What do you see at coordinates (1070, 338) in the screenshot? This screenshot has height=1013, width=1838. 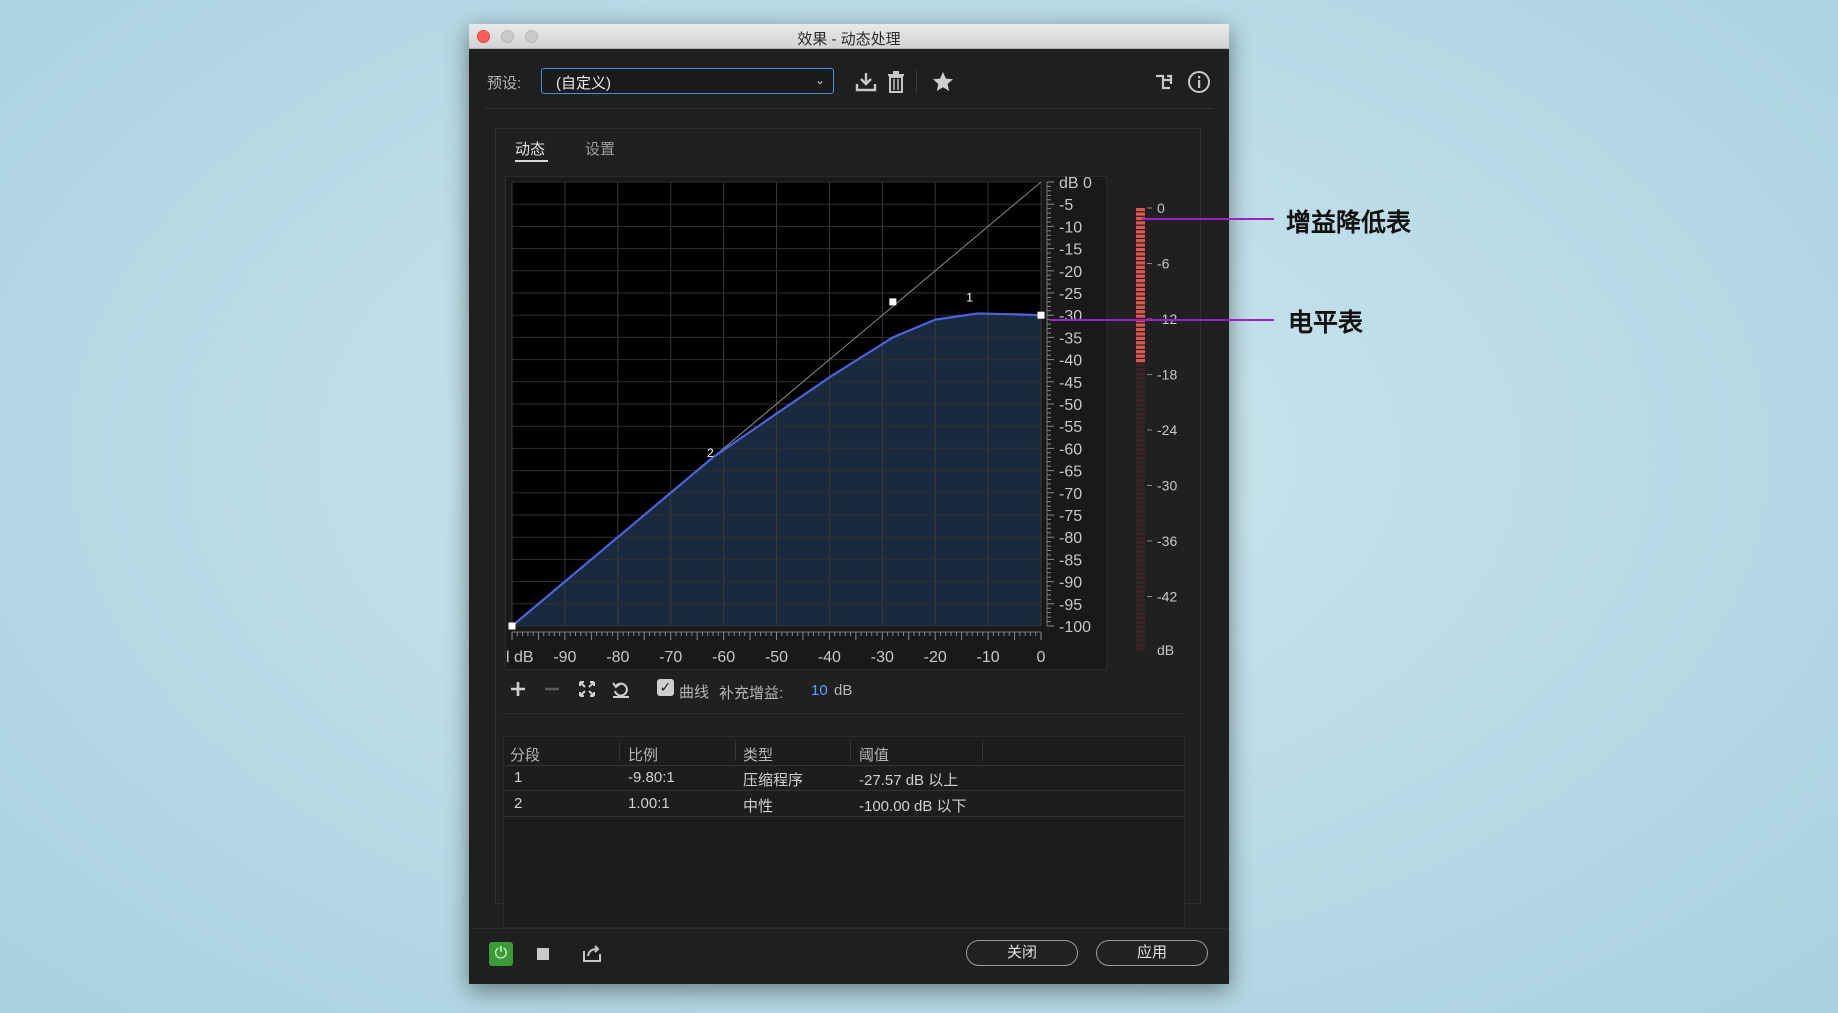 I see `y-tick-label: -35` at bounding box center [1070, 338].